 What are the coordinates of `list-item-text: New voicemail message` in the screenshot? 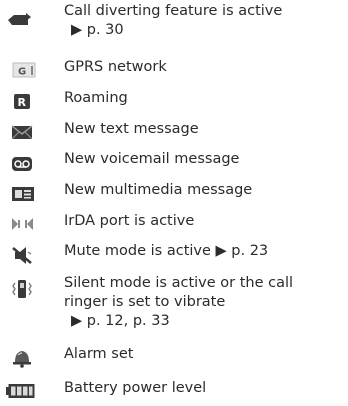 It's located at (204, 159).